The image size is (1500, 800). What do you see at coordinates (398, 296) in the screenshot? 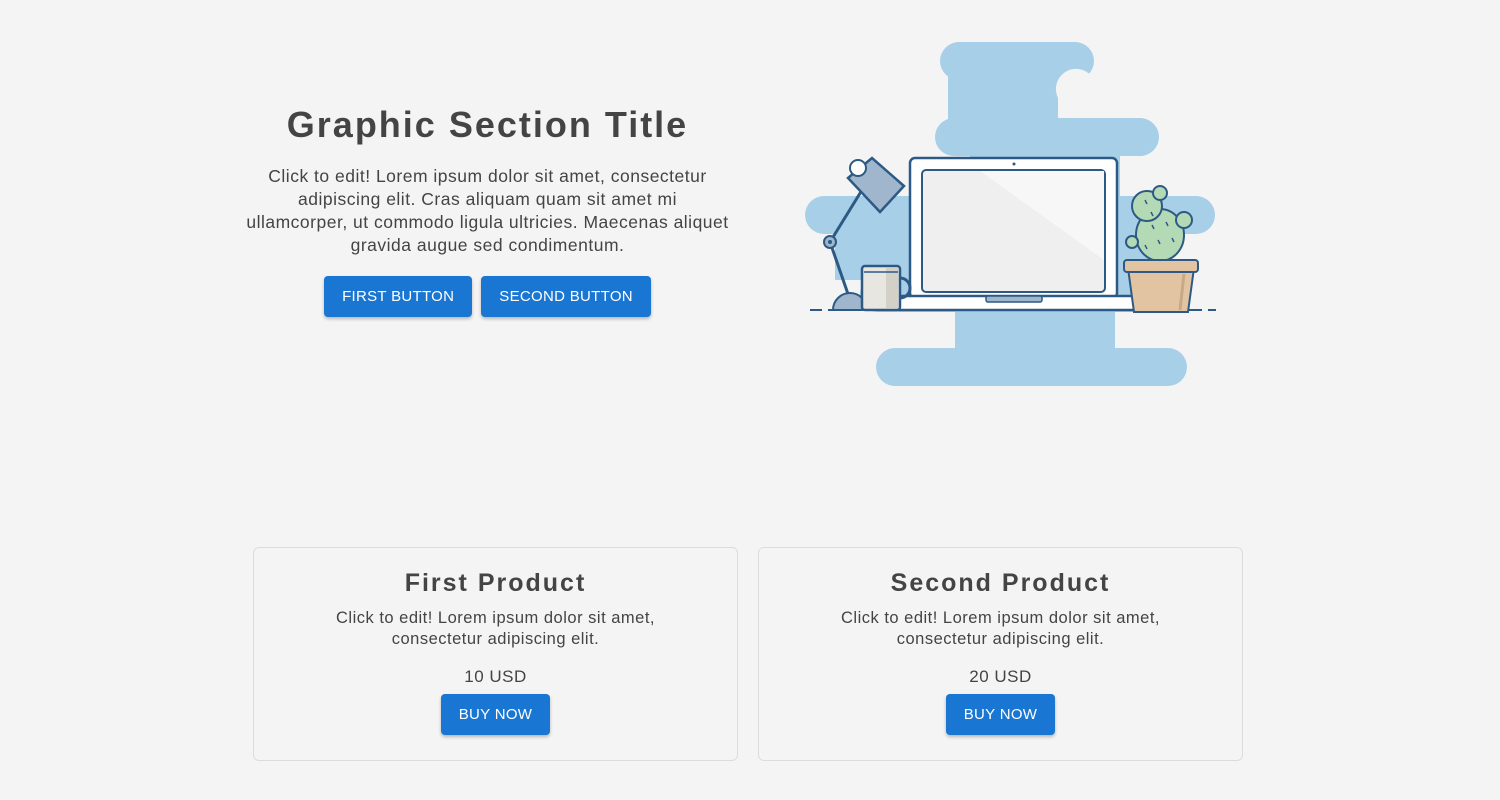
I see `first-button: FIRST BUTTON` at bounding box center [398, 296].